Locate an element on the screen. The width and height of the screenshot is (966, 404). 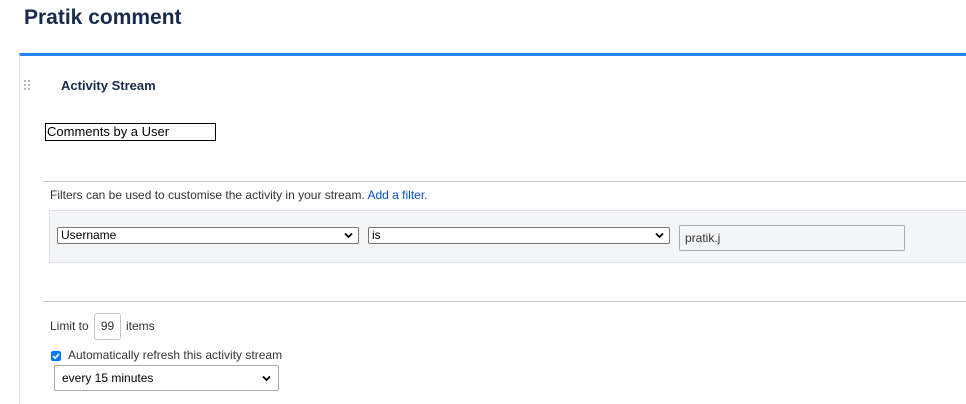
checkmark-icon is located at coordinates (56, 356).